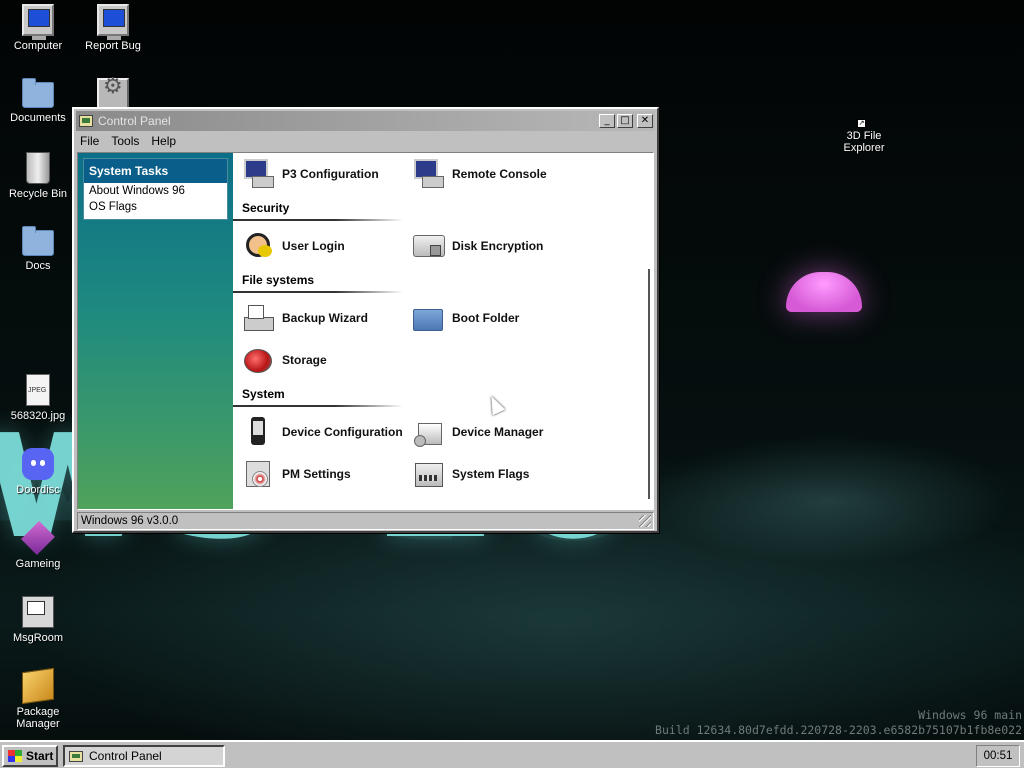 This screenshot has height=768, width=1024. What do you see at coordinates (38, 168) in the screenshot?
I see `recycle-bin-icon` at bounding box center [38, 168].